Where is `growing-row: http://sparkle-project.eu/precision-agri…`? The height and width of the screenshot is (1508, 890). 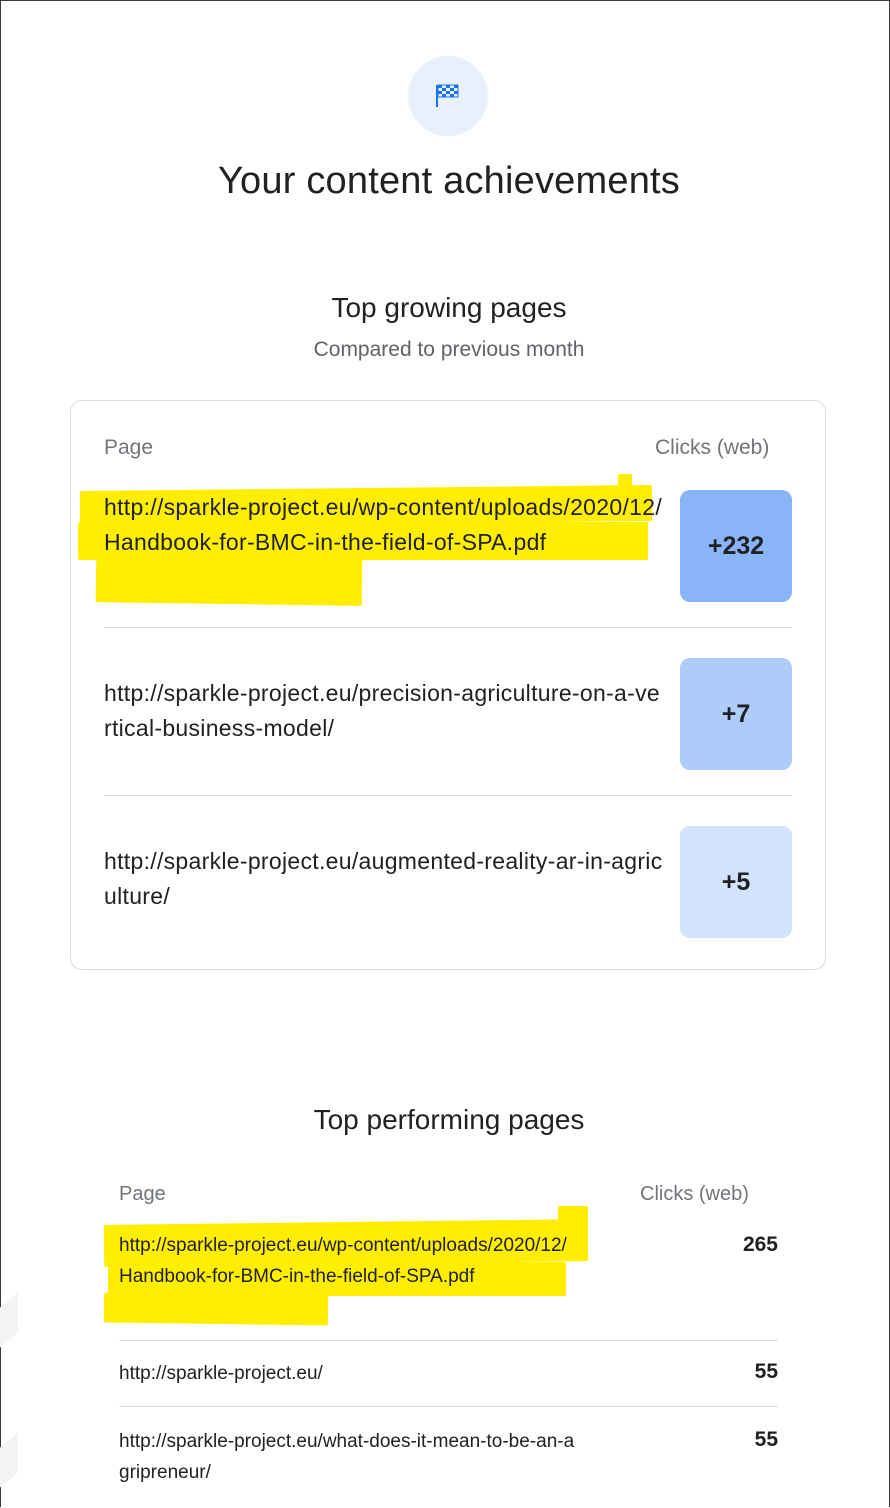
growing-row: http://sparkle-project.eu/precision-agri… is located at coordinates (448, 742).